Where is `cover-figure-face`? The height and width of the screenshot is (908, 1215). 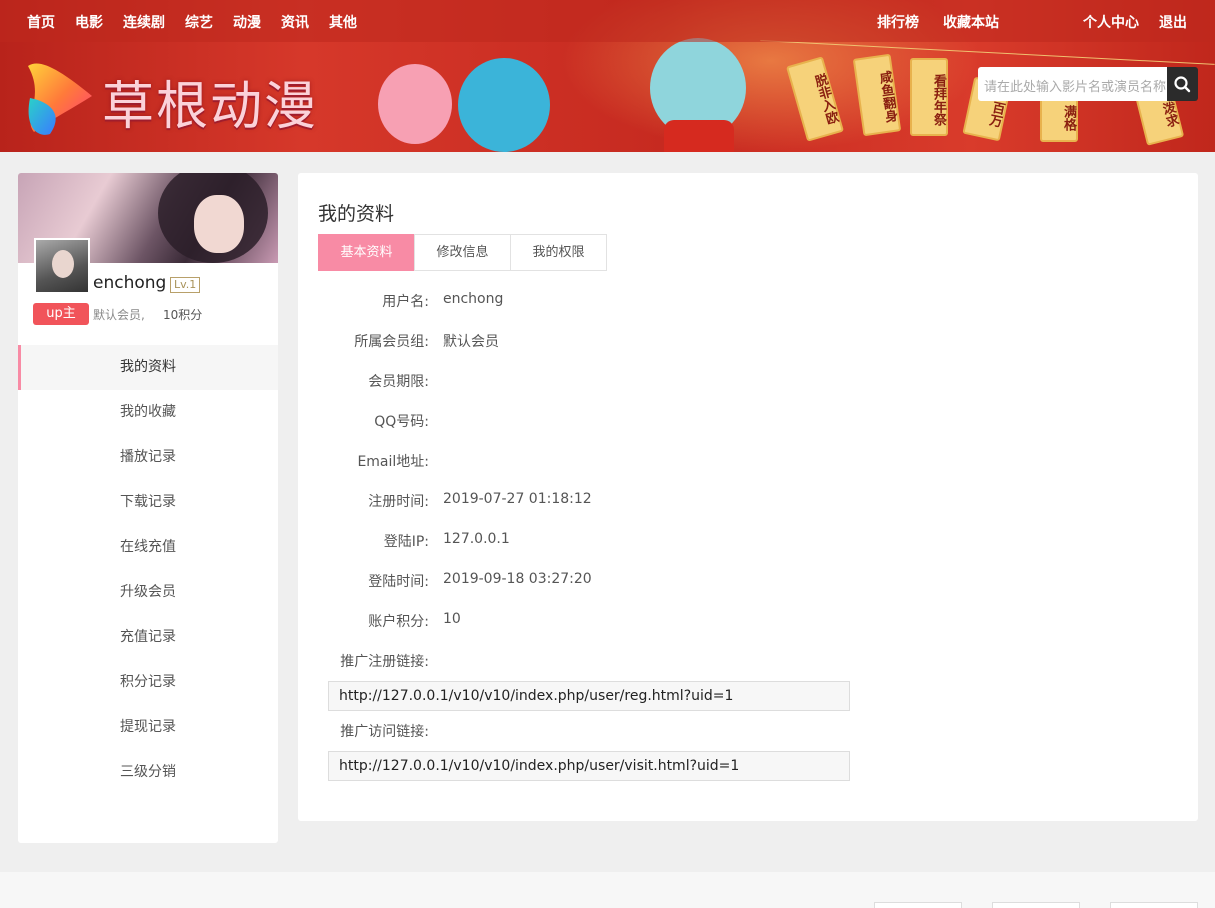 cover-figure-face is located at coordinates (219, 224).